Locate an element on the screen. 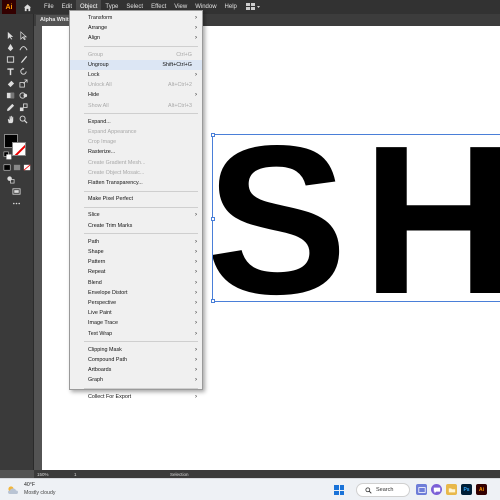  current-tool-name: Selection is located at coordinates (179, 474).